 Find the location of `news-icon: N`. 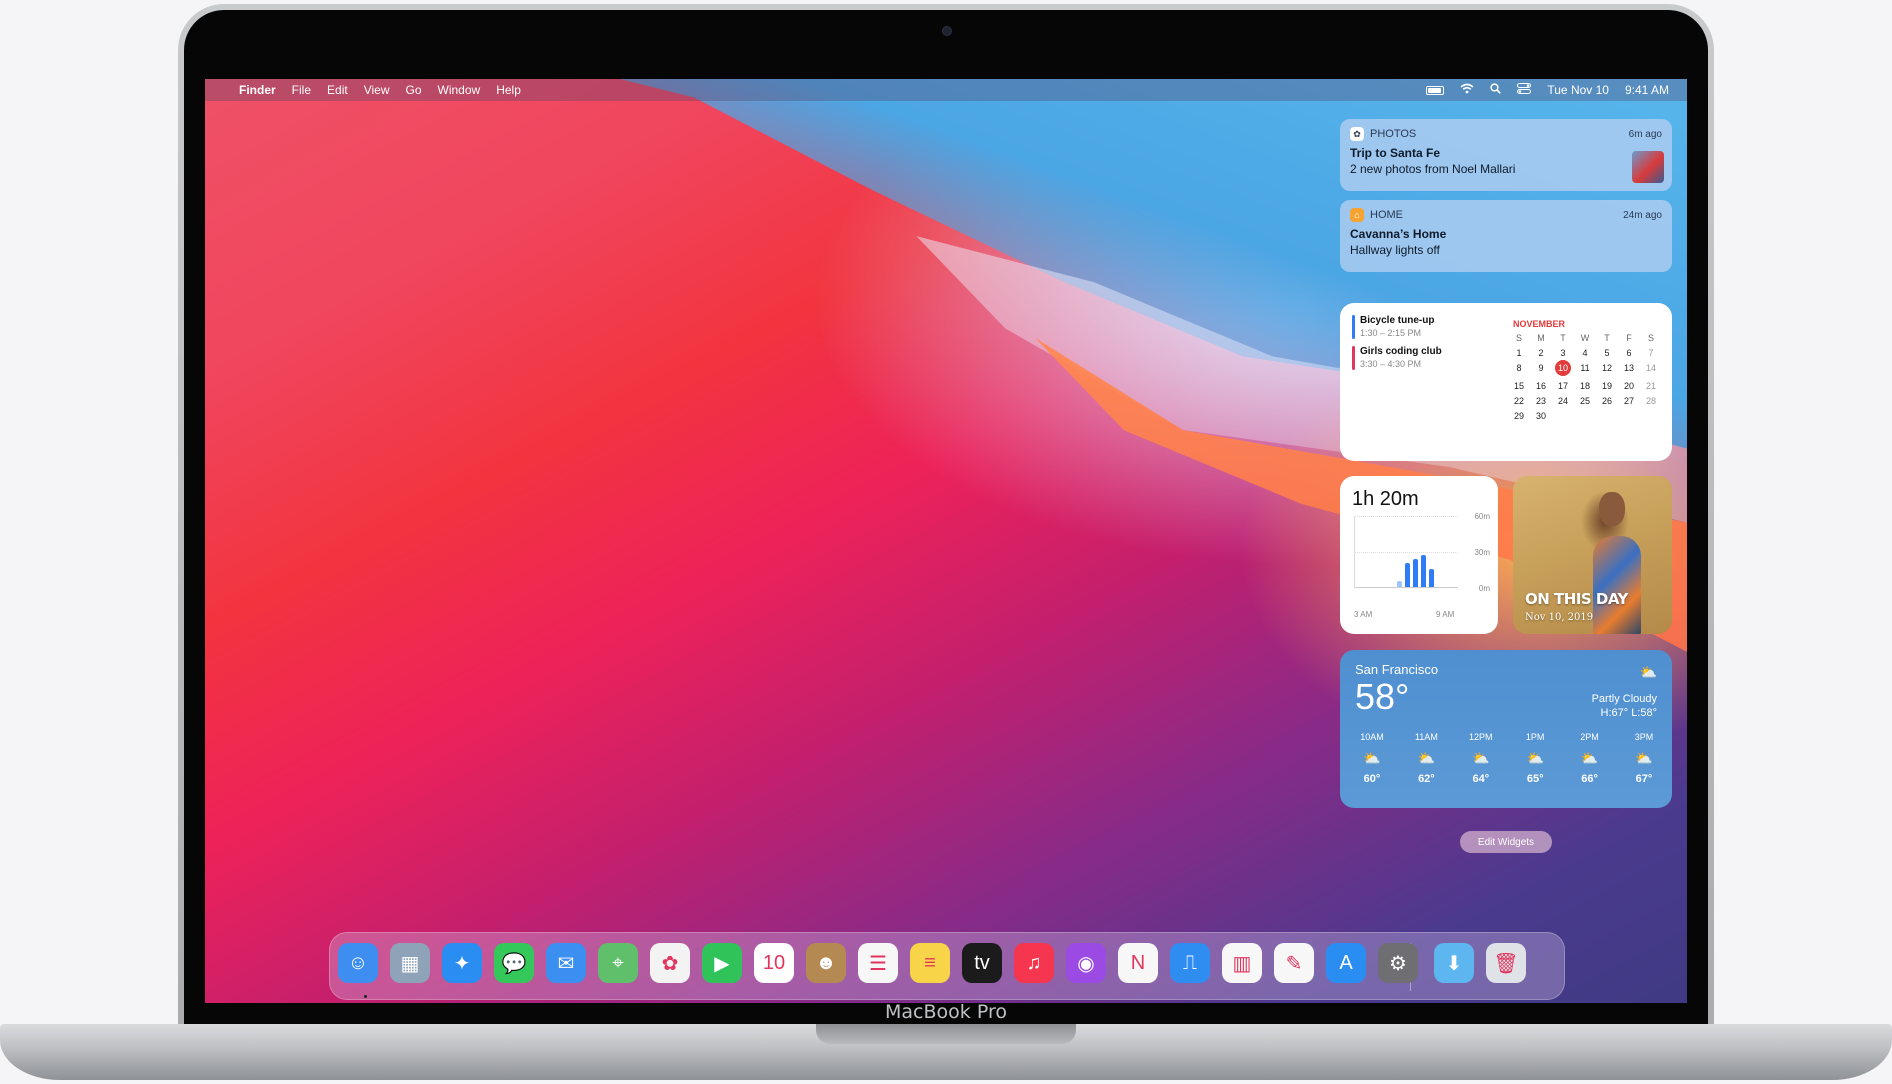

news-icon: N is located at coordinates (1138, 963).